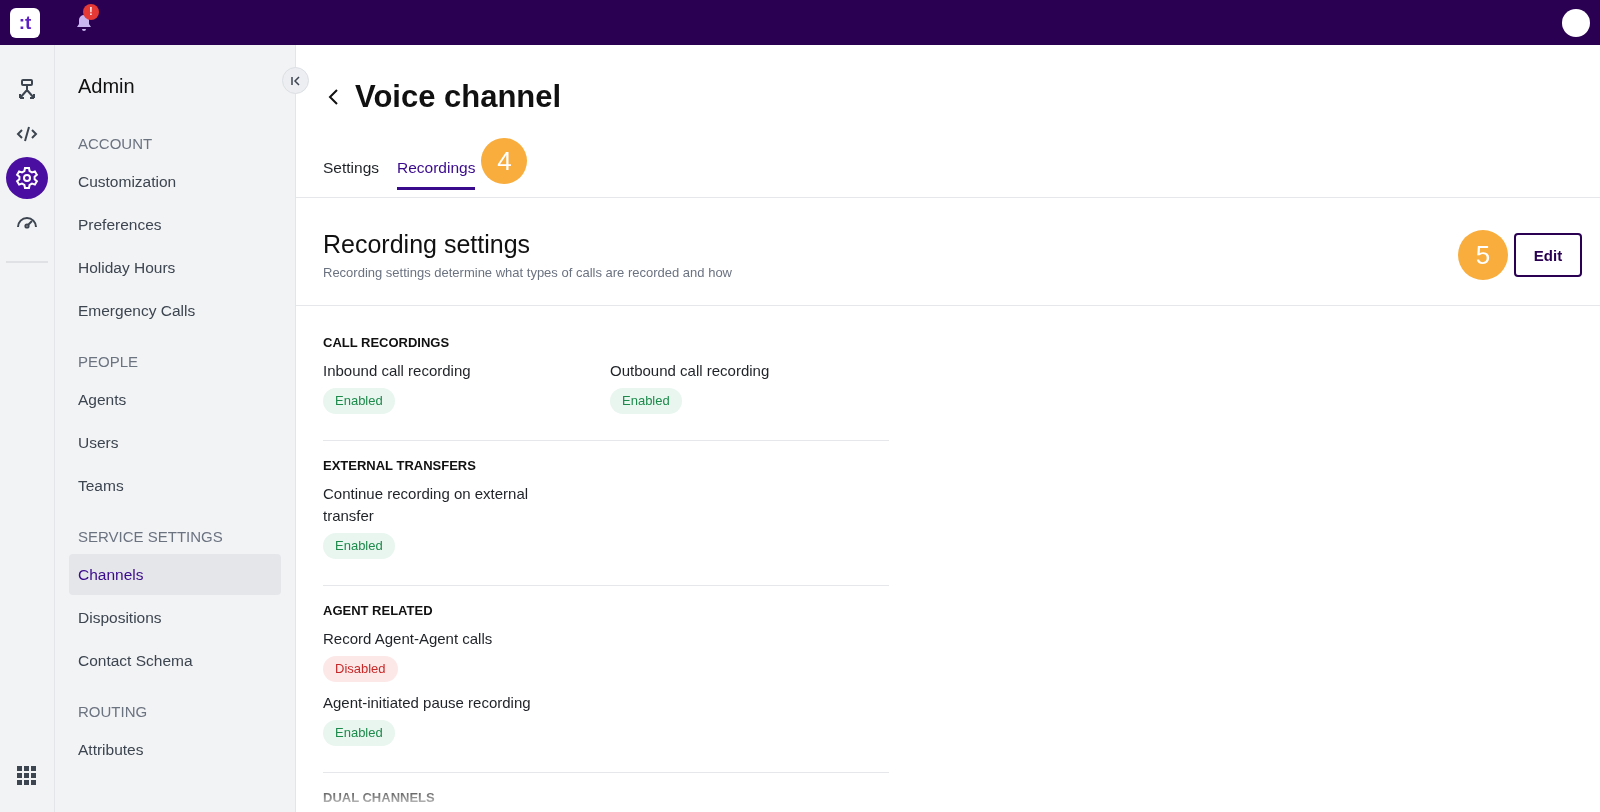  Describe the element at coordinates (427, 244) in the screenshot. I see `section-title: Recording settings` at that location.